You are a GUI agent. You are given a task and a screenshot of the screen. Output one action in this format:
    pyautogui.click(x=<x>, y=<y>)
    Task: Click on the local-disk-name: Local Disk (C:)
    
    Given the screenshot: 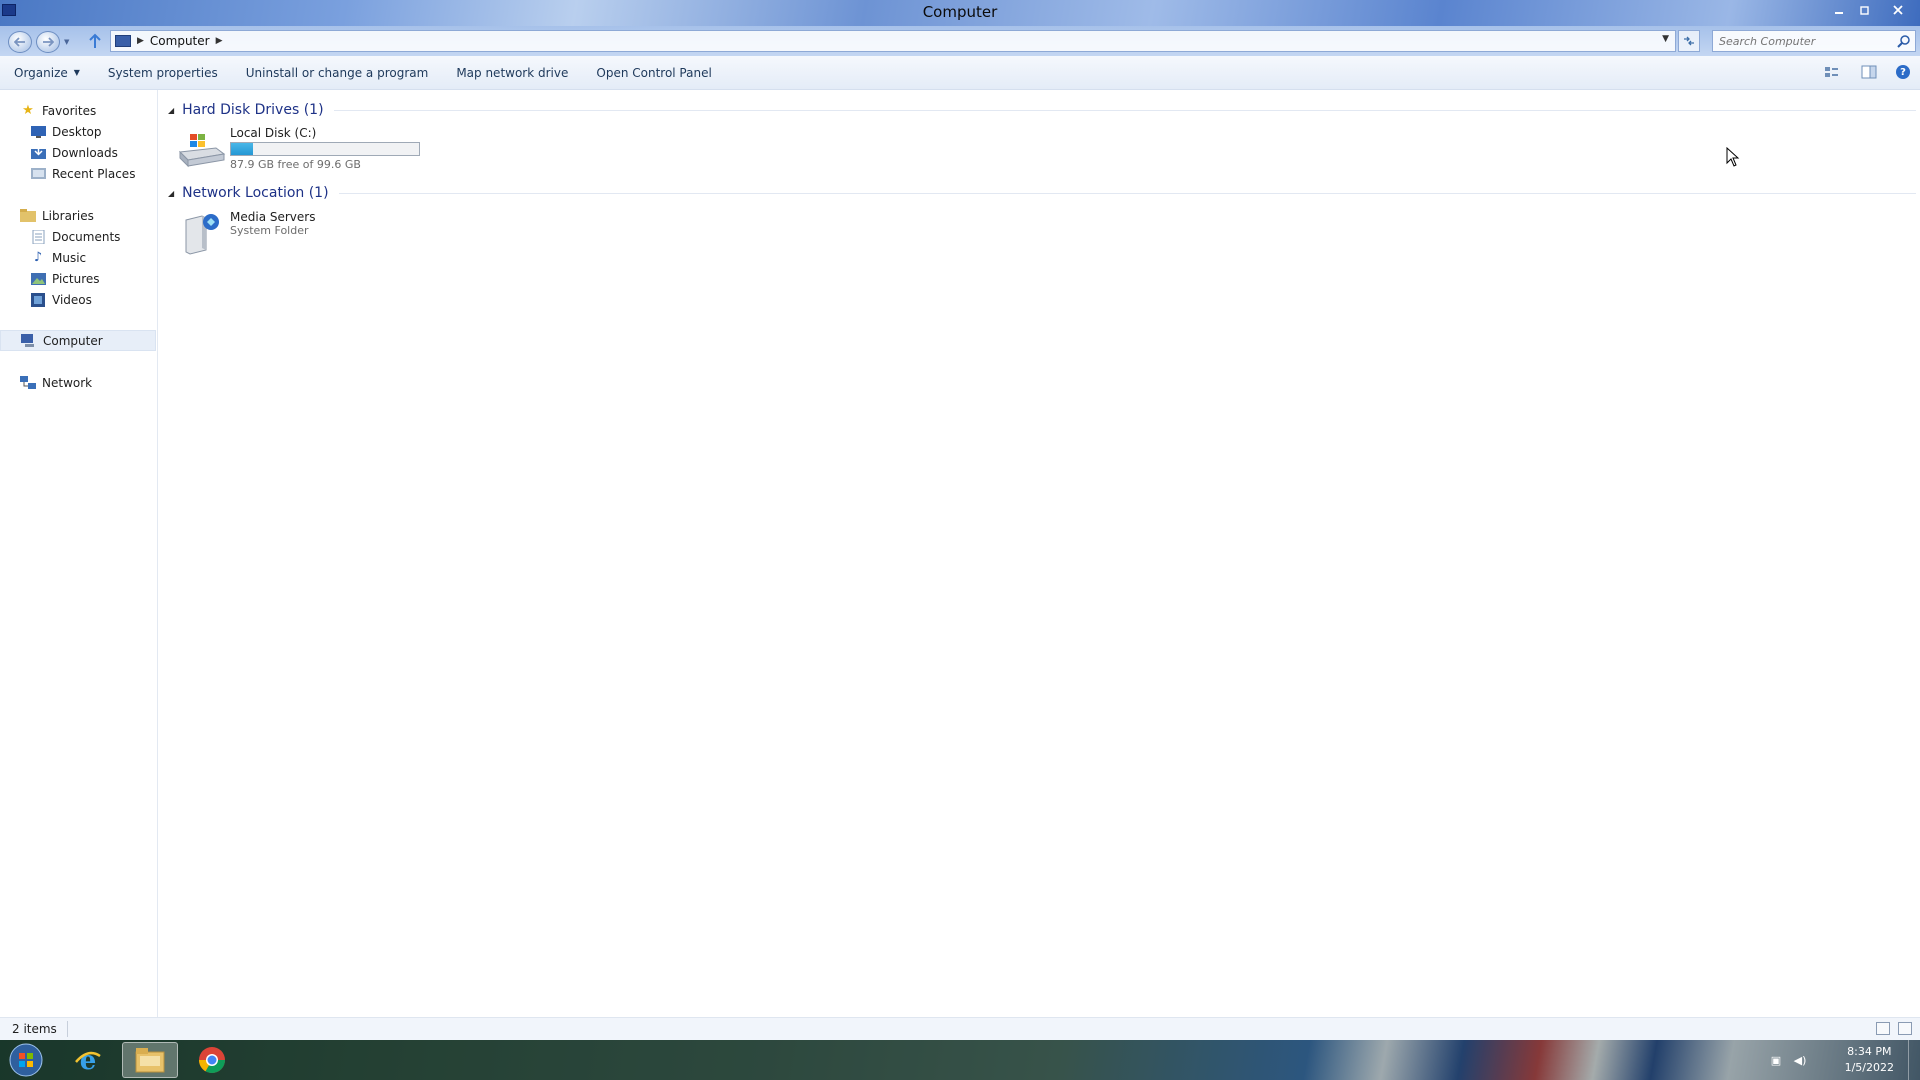 What is the action you would take?
    pyautogui.click(x=273, y=133)
    